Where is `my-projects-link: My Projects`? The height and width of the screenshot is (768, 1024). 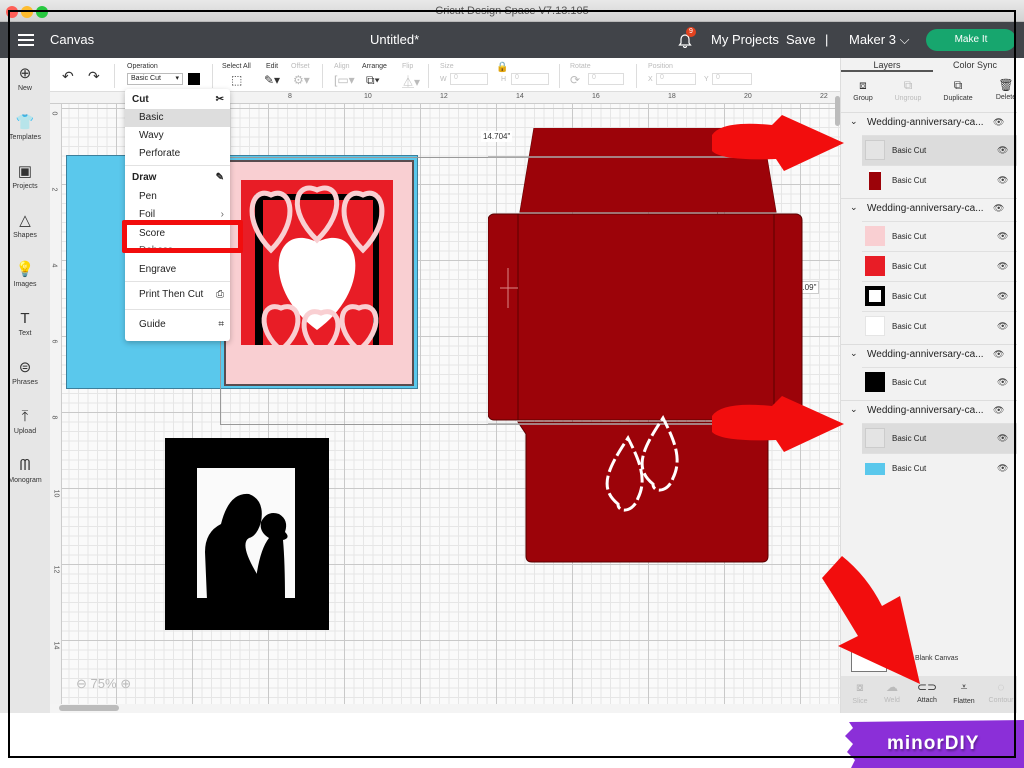
my-projects-link: My Projects is located at coordinates (745, 39).